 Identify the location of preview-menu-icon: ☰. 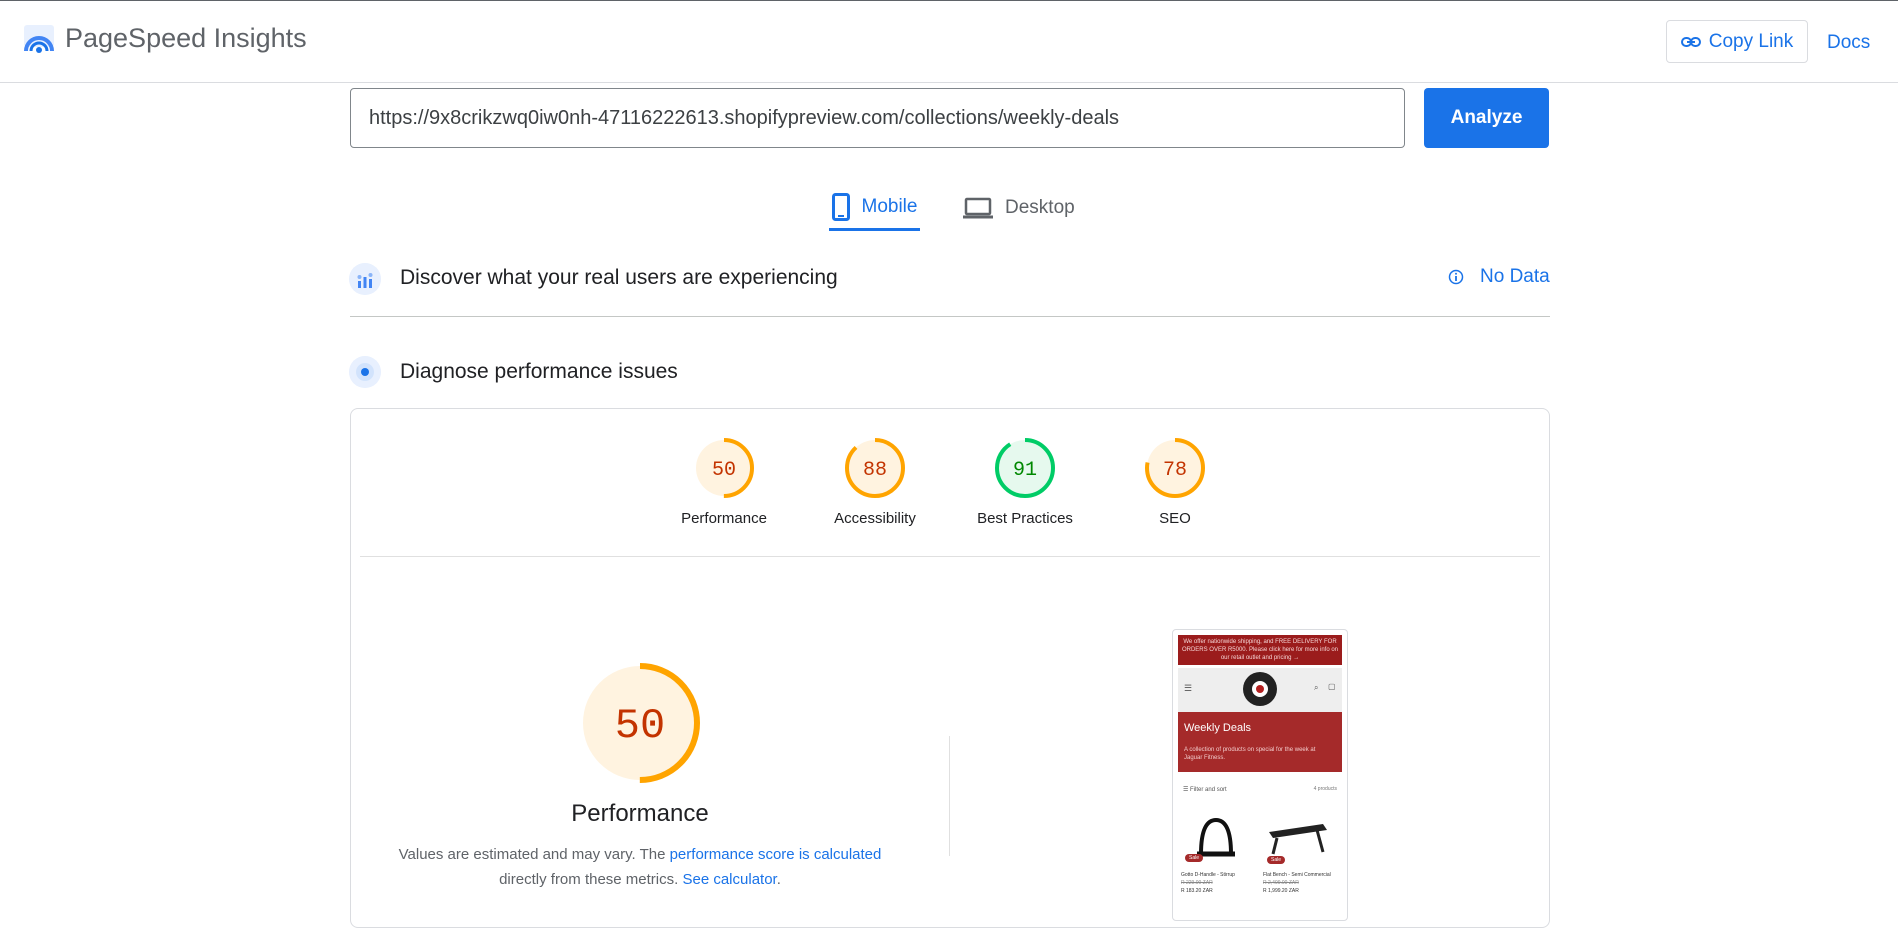
(1188, 688).